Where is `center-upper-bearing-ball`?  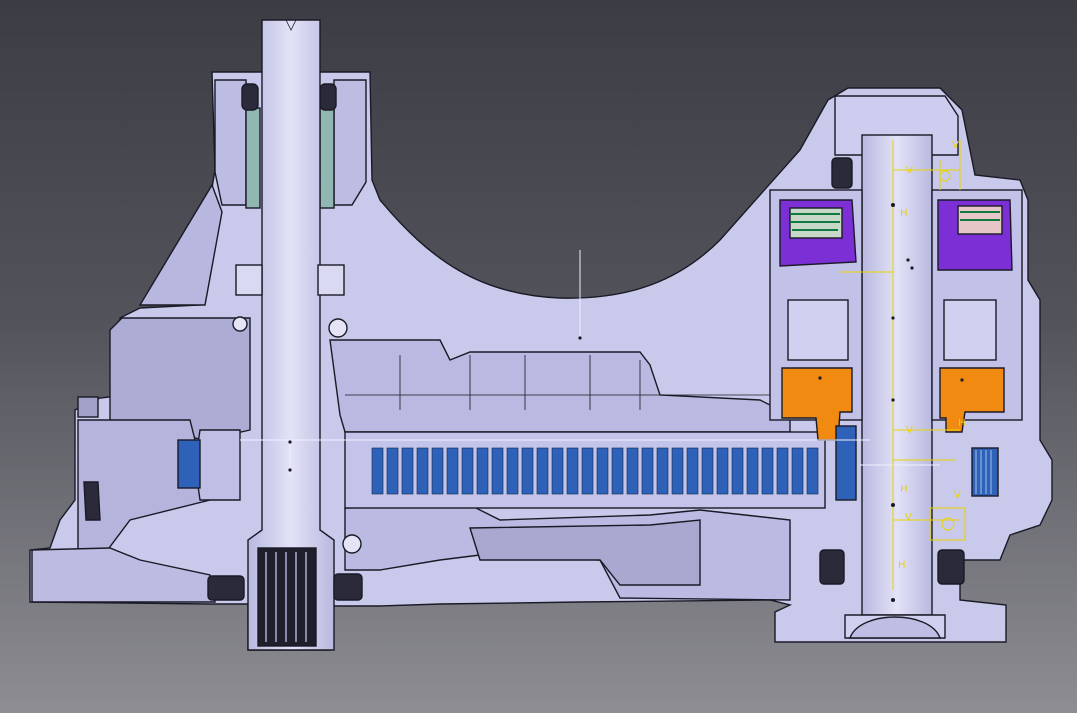
center-upper-bearing-ball is located at coordinates (338, 328).